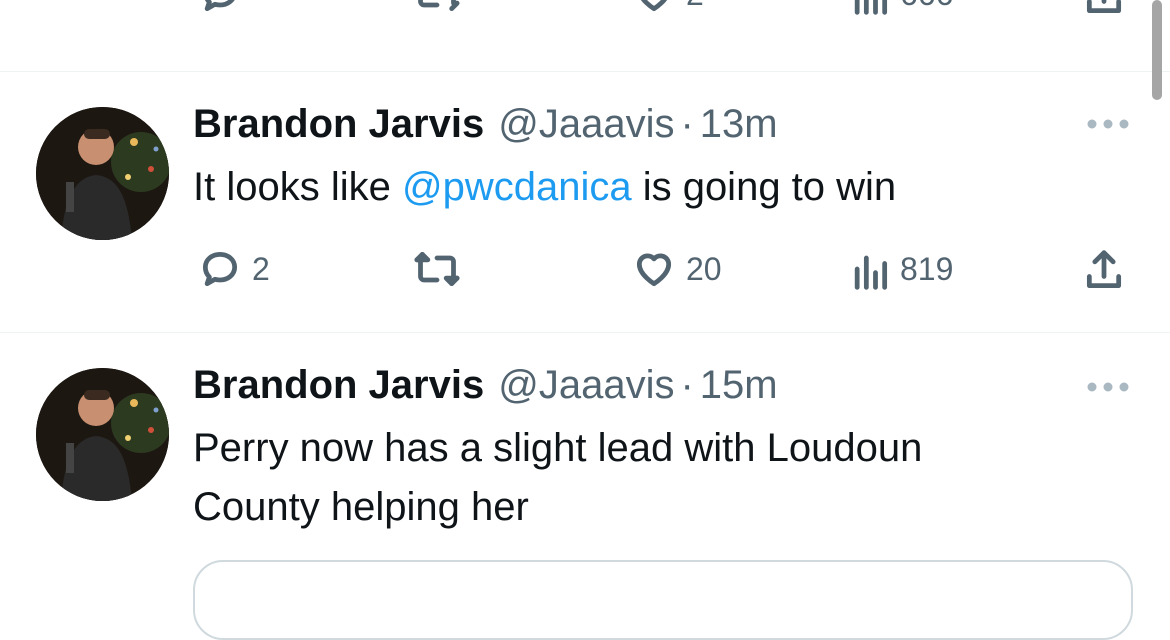 The height and width of the screenshot is (640, 1170). What do you see at coordinates (663, 600) in the screenshot?
I see `quoted-tweet-card` at bounding box center [663, 600].